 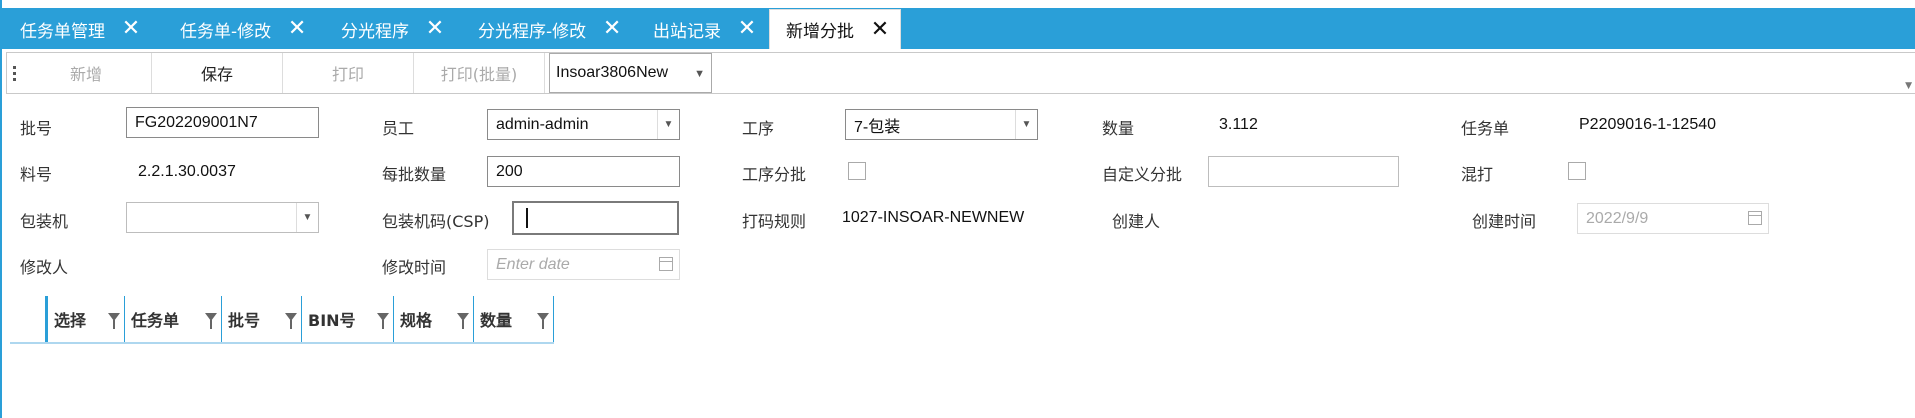 What do you see at coordinates (70, 320) in the screenshot?
I see `column-header-label: 选择` at bounding box center [70, 320].